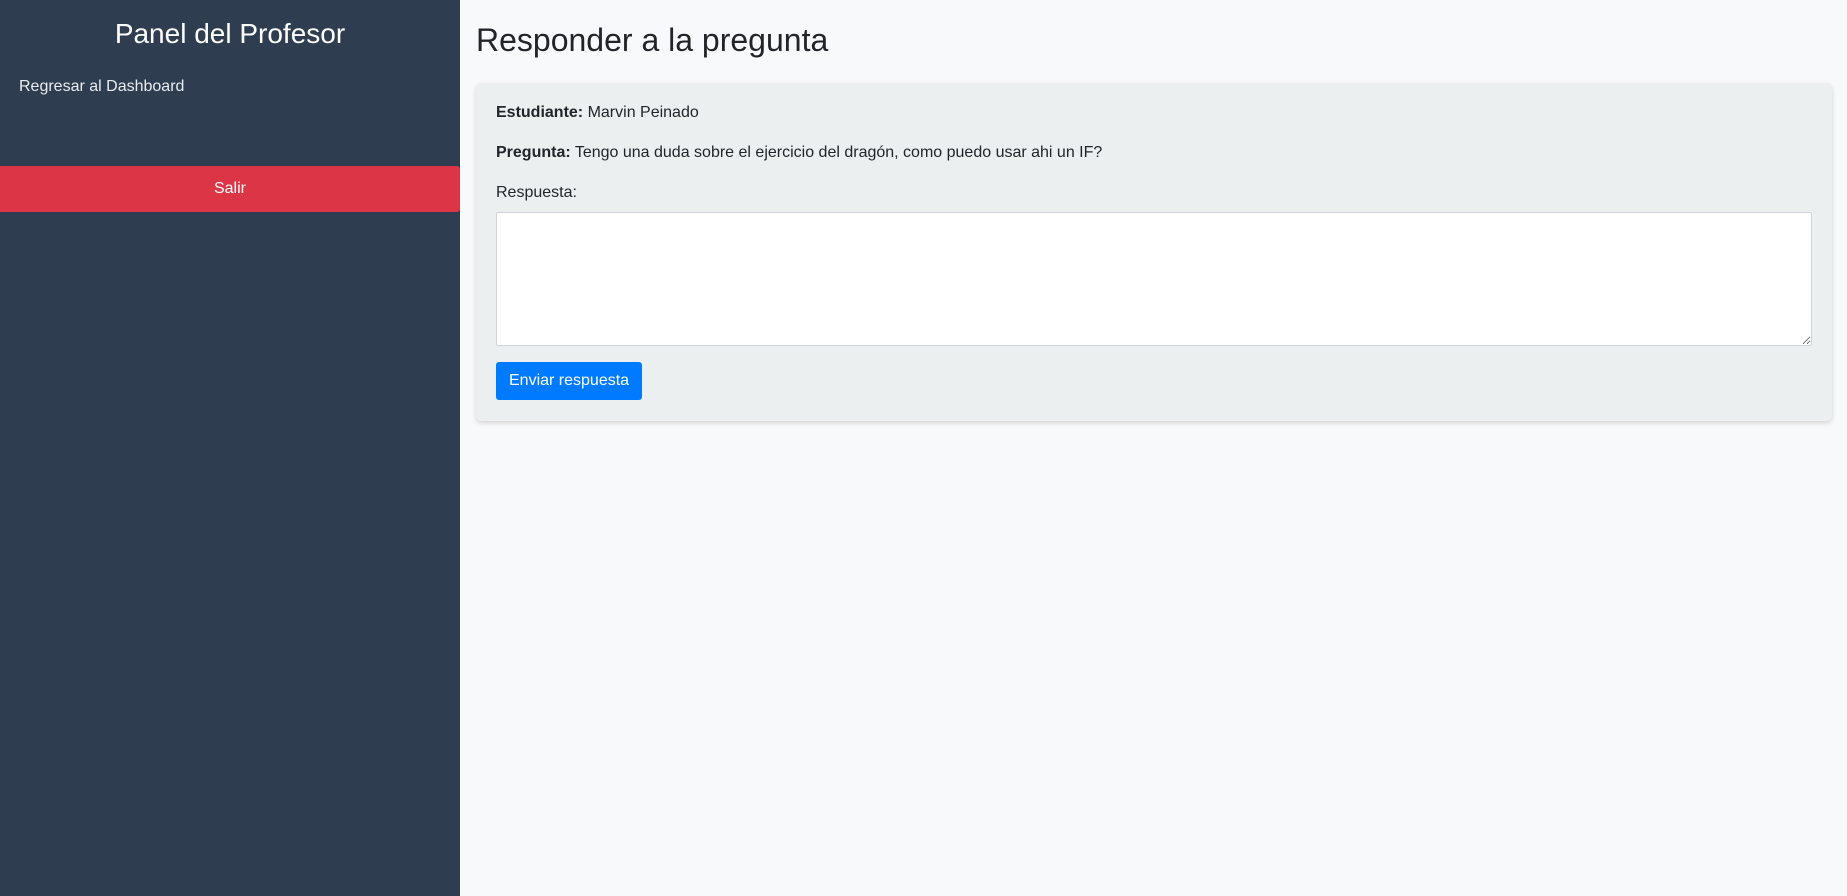 Image resolution: width=1847 pixels, height=896 pixels. Describe the element at coordinates (230, 189) in the screenshot. I see `logout-button: Salir` at that location.